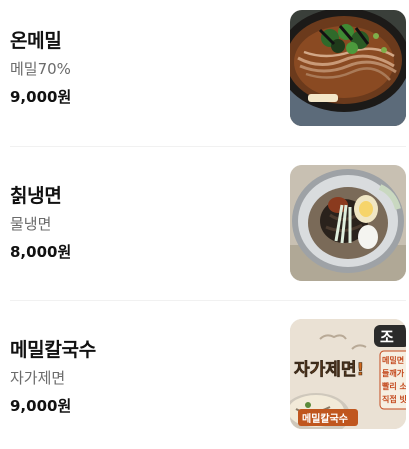 This screenshot has width=409, height=449. What do you see at coordinates (40, 69) in the screenshot?
I see `menu-item-description: 메밀70%` at bounding box center [40, 69].